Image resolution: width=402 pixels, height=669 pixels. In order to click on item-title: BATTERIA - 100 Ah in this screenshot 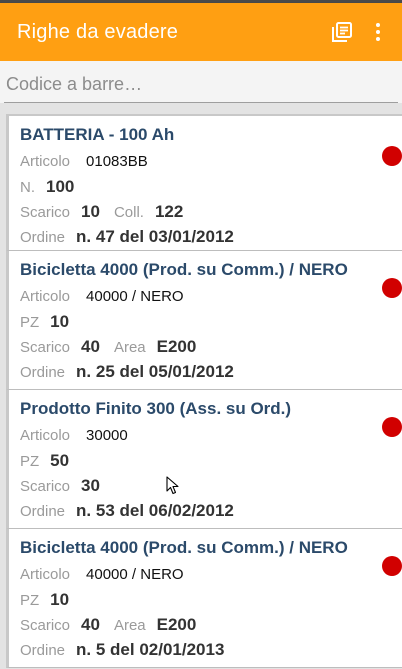, I will do `click(97, 134)`.